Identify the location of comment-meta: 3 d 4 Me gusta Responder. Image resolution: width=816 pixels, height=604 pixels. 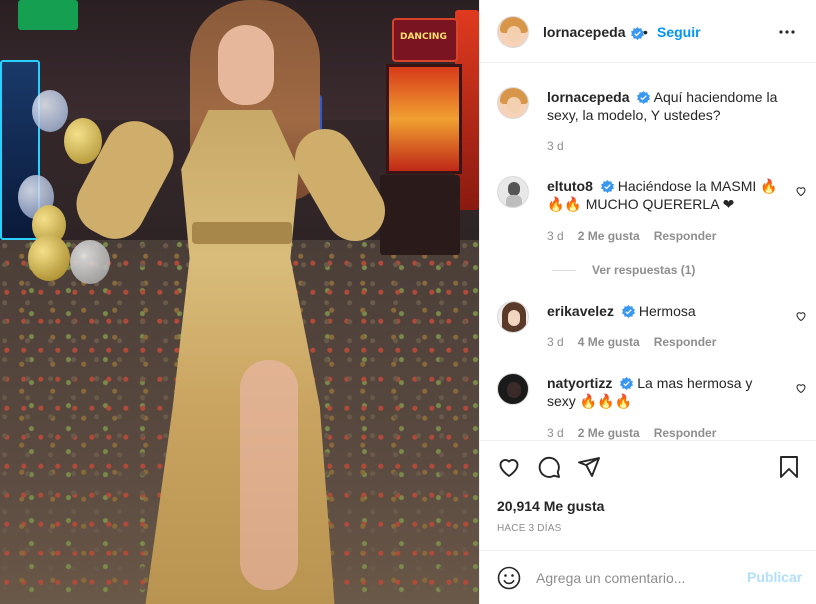
(631, 342).